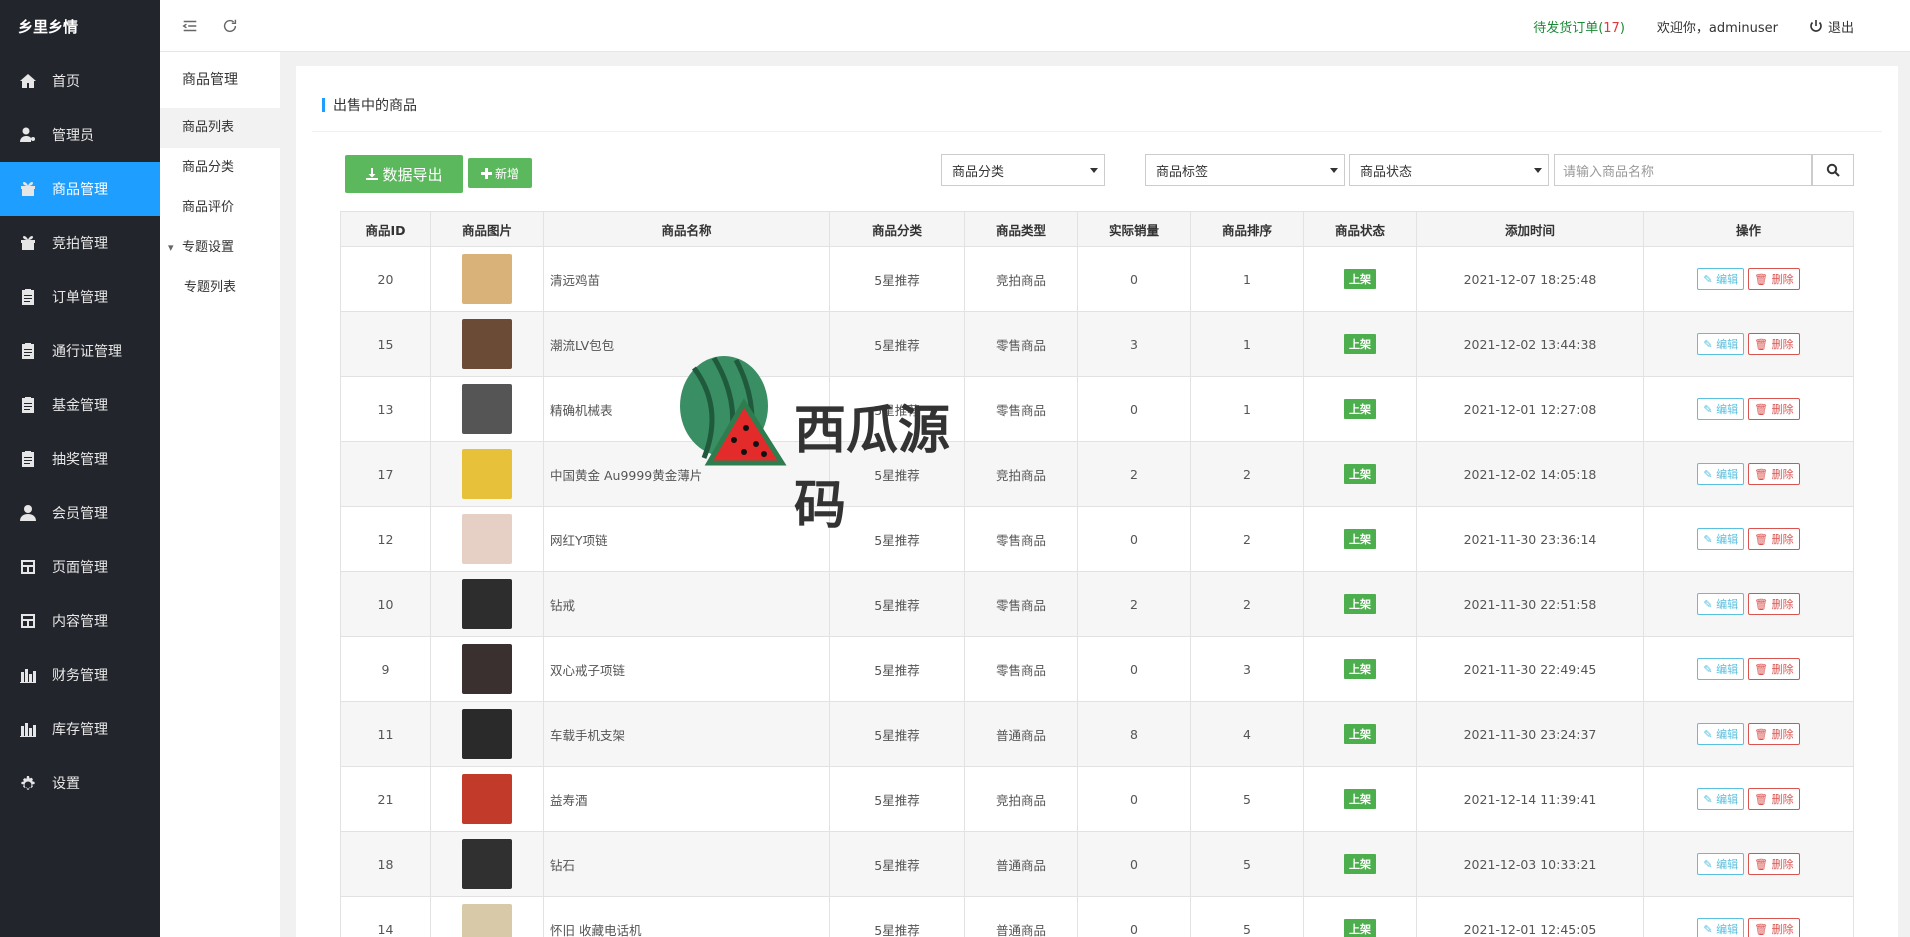  What do you see at coordinates (1683, 170) in the screenshot?
I see `search-input: 请输入商品名称` at bounding box center [1683, 170].